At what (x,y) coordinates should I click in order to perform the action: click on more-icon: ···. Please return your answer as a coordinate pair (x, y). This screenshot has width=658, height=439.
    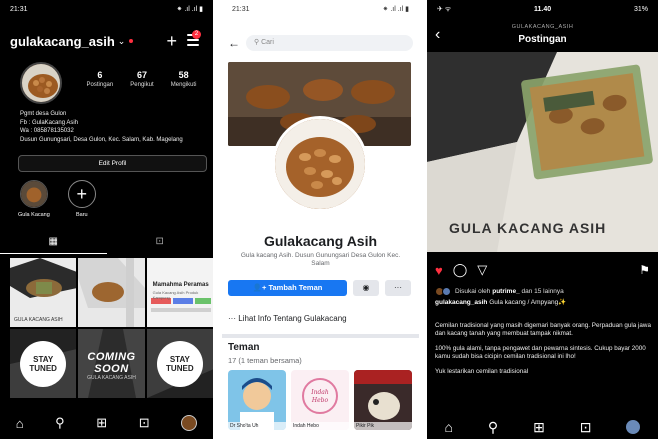
    Looking at the image, I should click on (398, 287).